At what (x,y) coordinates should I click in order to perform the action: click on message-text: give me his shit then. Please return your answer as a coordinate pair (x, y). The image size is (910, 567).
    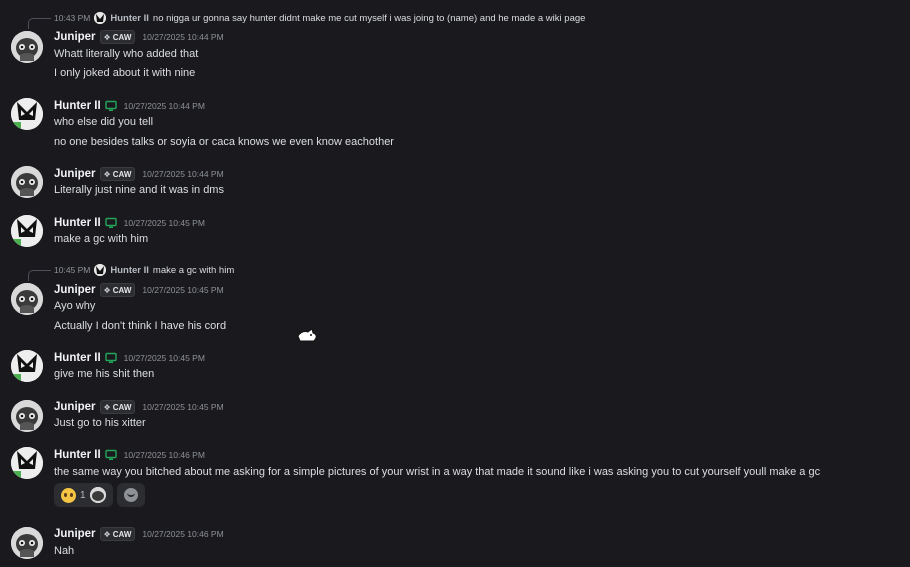
    Looking at the image, I should click on (104, 374).